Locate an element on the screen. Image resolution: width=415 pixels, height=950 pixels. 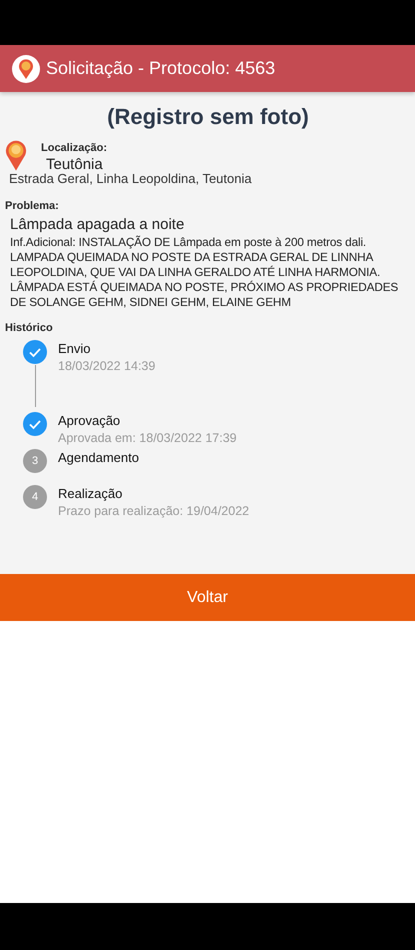
step-detail: 18/03/2022 14:39 is located at coordinates (107, 366).